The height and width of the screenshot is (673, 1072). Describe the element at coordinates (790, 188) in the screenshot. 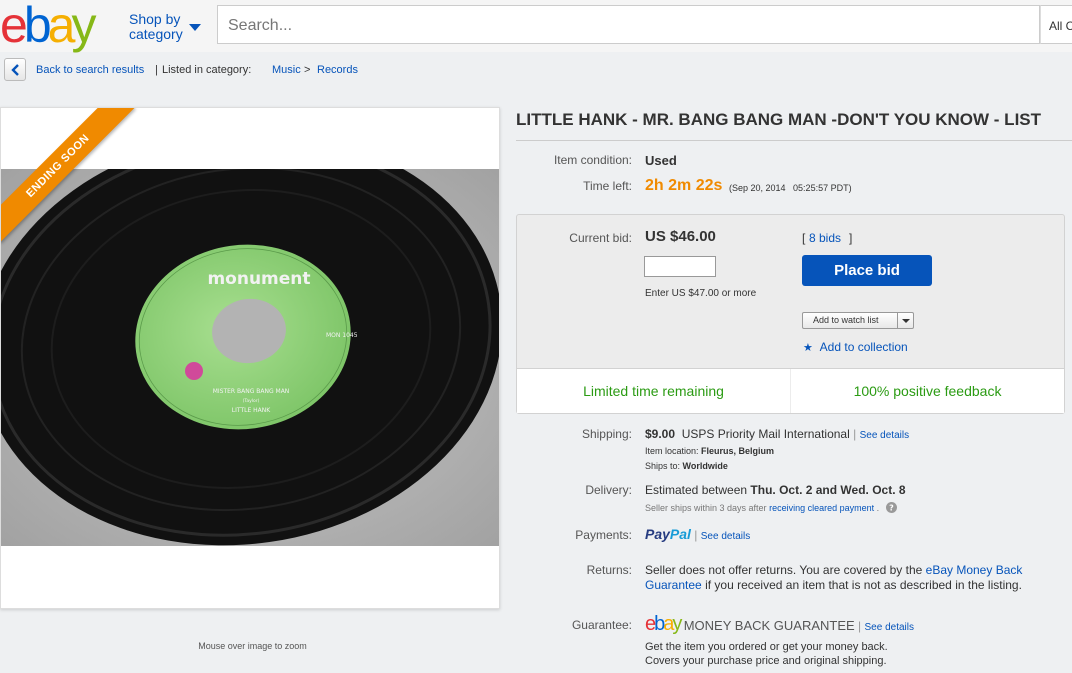

I see `end-date: (Sep 20, 2014 05:25:57 PDT)` at that location.